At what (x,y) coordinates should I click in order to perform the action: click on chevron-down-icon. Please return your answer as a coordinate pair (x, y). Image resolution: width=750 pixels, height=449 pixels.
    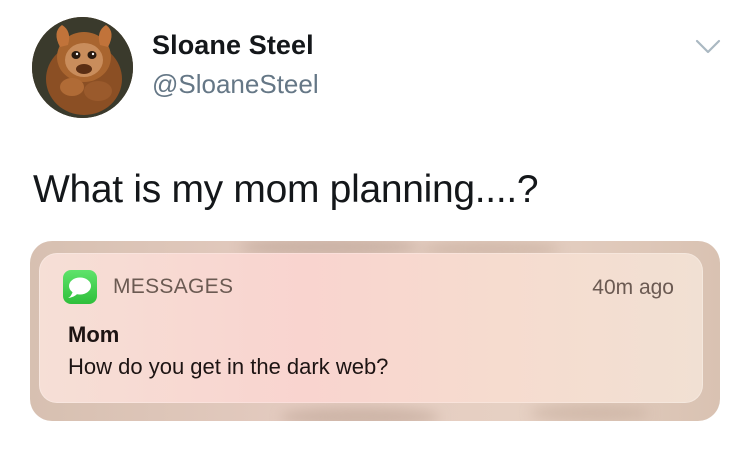
    Looking at the image, I should click on (708, 47).